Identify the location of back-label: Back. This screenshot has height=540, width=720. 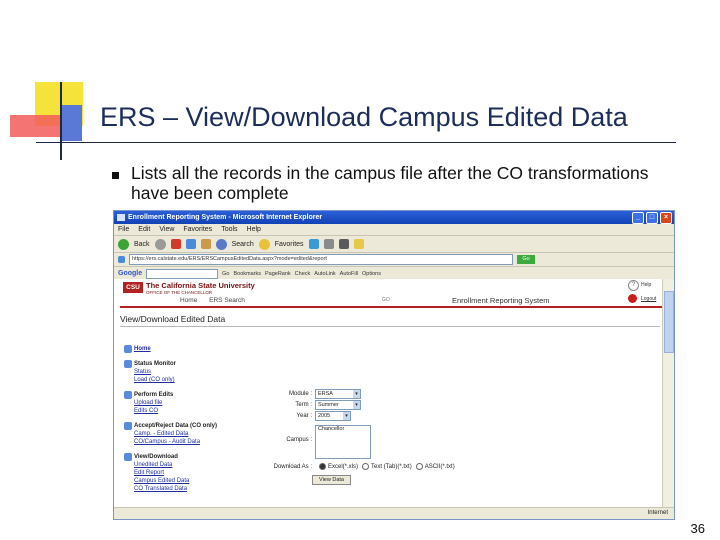
(142, 244).